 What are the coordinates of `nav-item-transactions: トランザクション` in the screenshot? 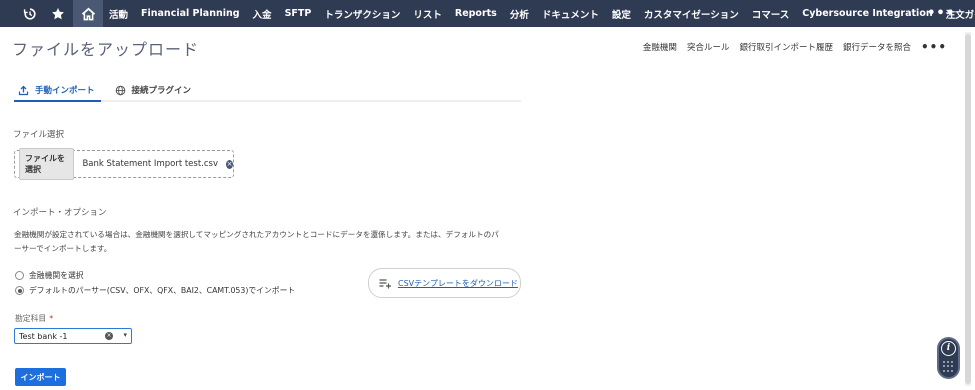 It's located at (362, 14).